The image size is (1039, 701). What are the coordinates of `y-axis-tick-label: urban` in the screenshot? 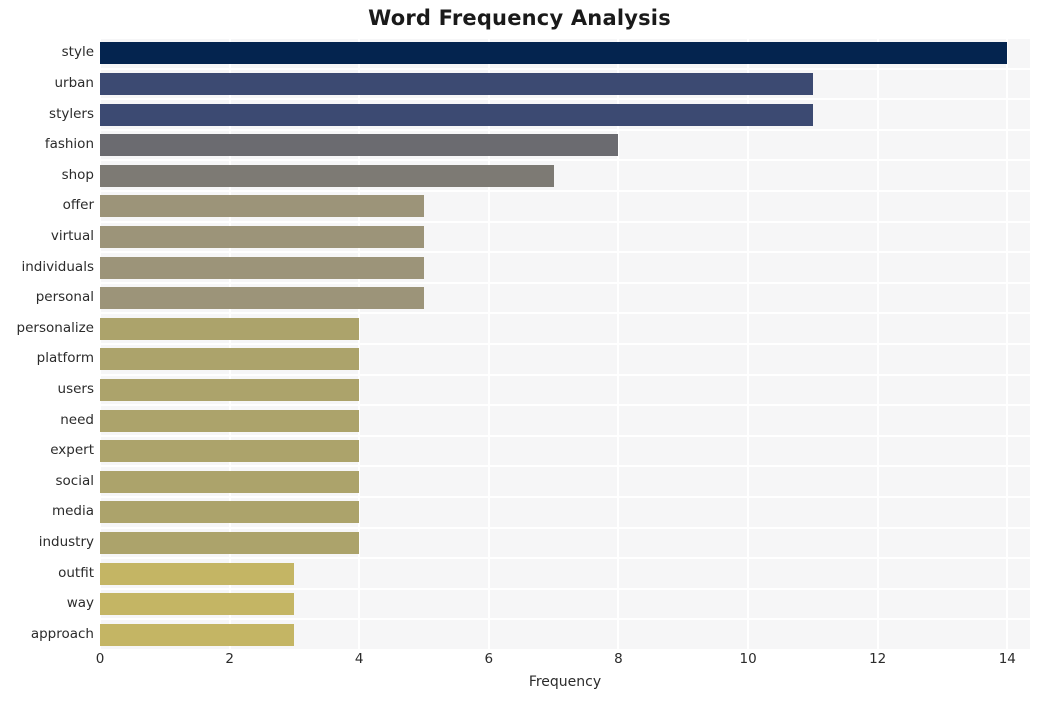 It's located at (74, 82).